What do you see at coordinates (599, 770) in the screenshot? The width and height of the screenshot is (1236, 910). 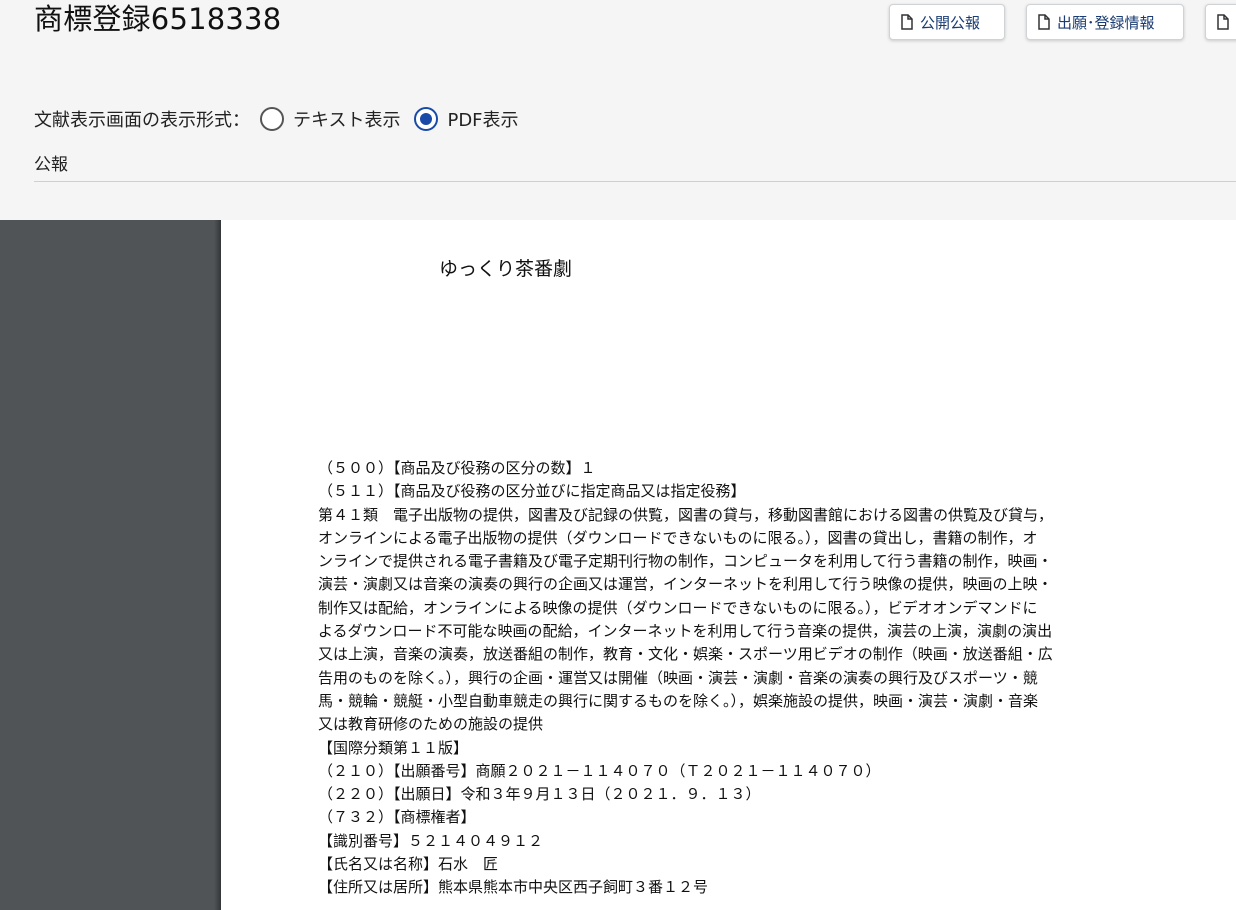 I see `doc-line: （２１０）【出願番号】商願２０２１－１１４０７０（Ｔ２０２１－１１４０７０）` at bounding box center [599, 770].